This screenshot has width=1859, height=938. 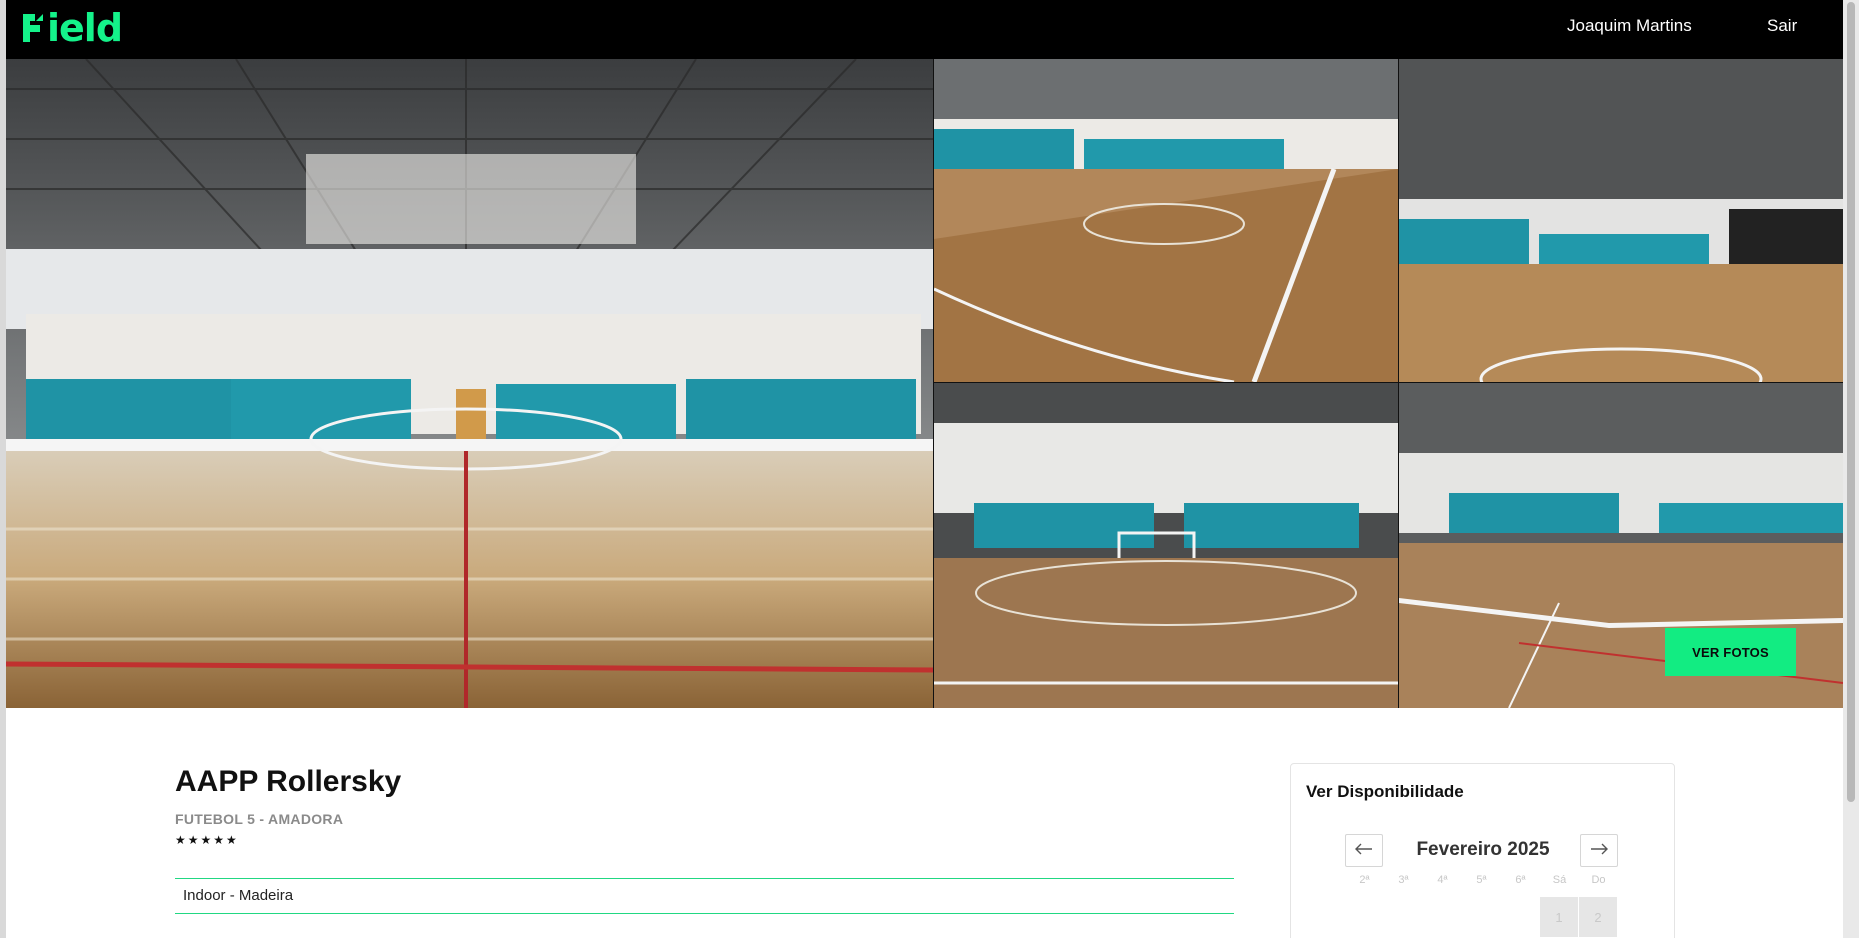 I want to click on calendar-day: 1, so click(x=1559, y=917).